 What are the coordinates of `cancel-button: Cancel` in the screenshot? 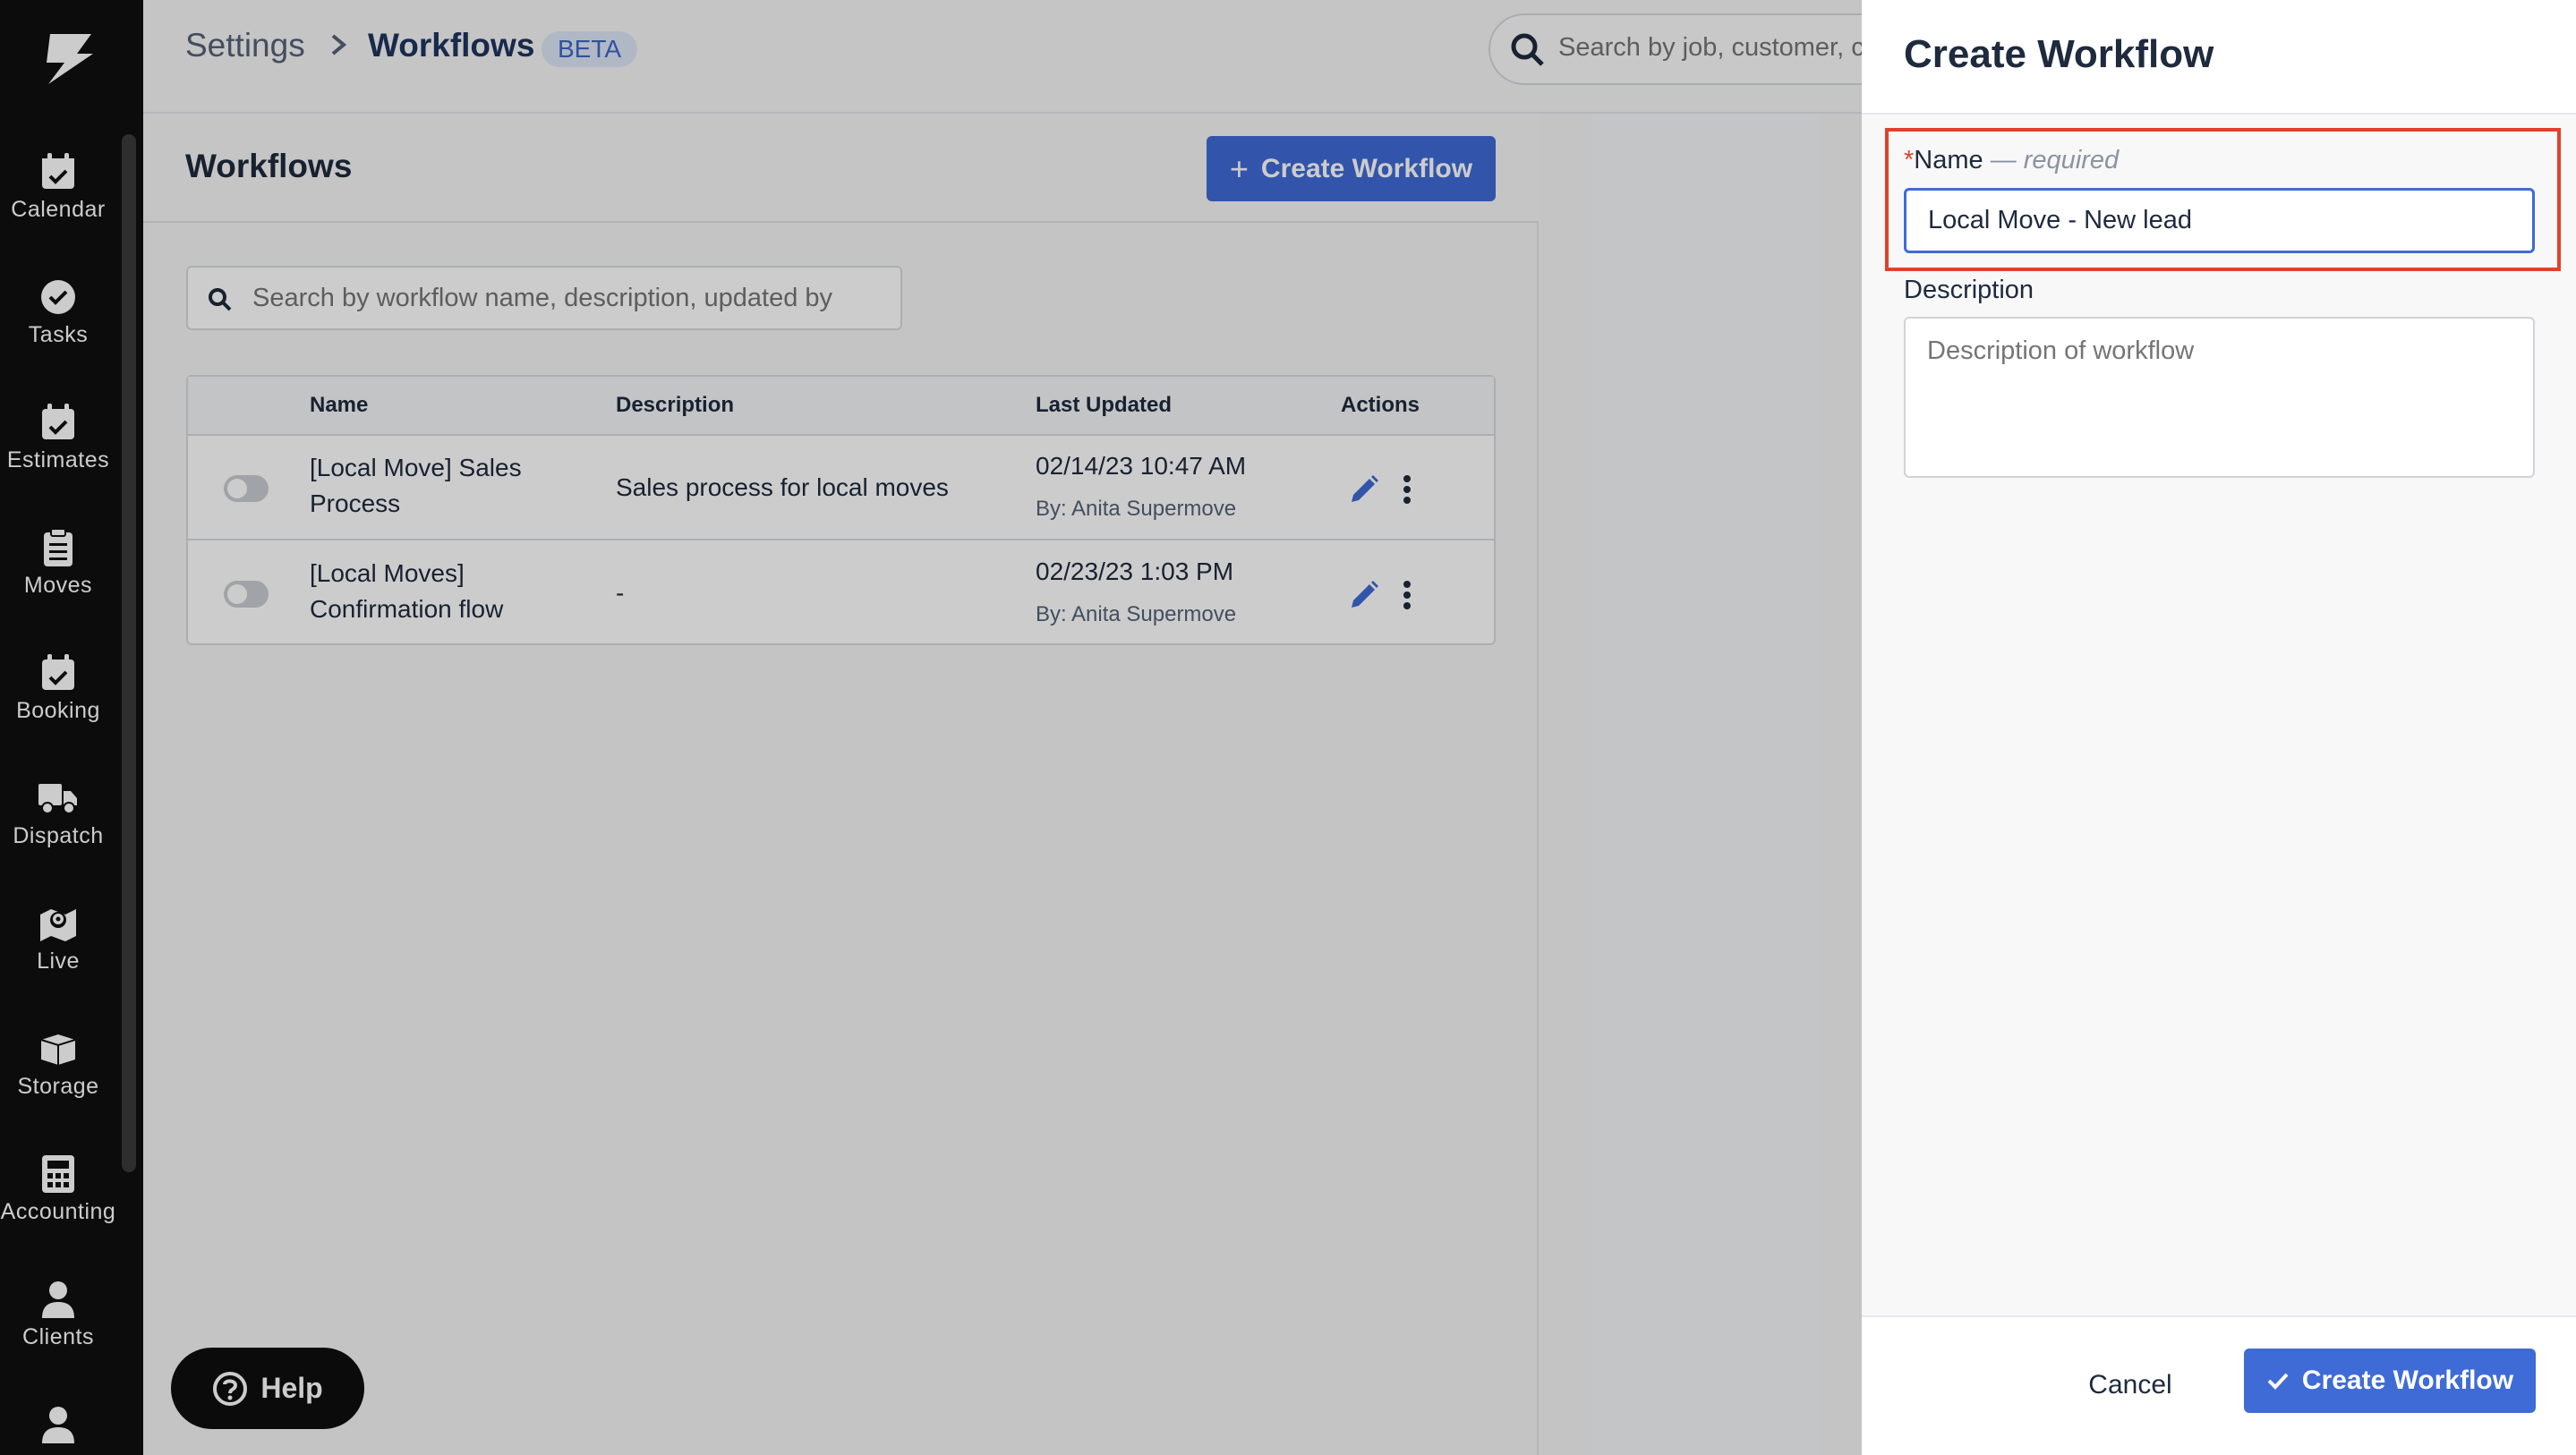 It's located at (2130, 1385).